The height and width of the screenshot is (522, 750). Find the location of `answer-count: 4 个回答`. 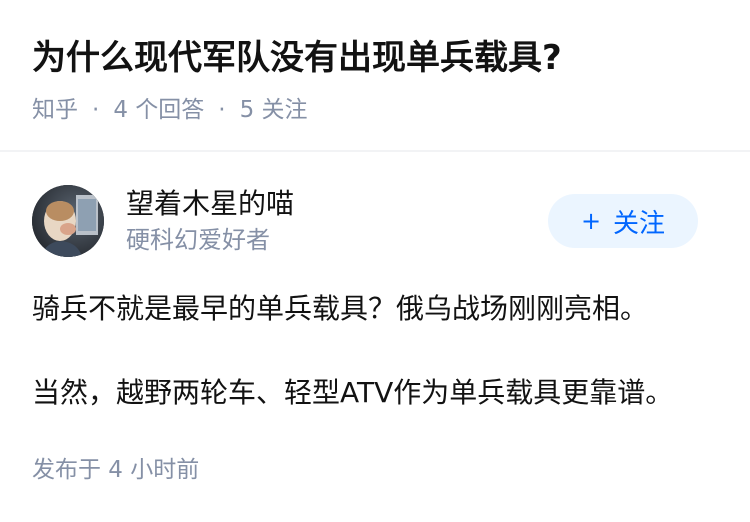

answer-count: 4 个回答 is located at coordinates (158, 110).